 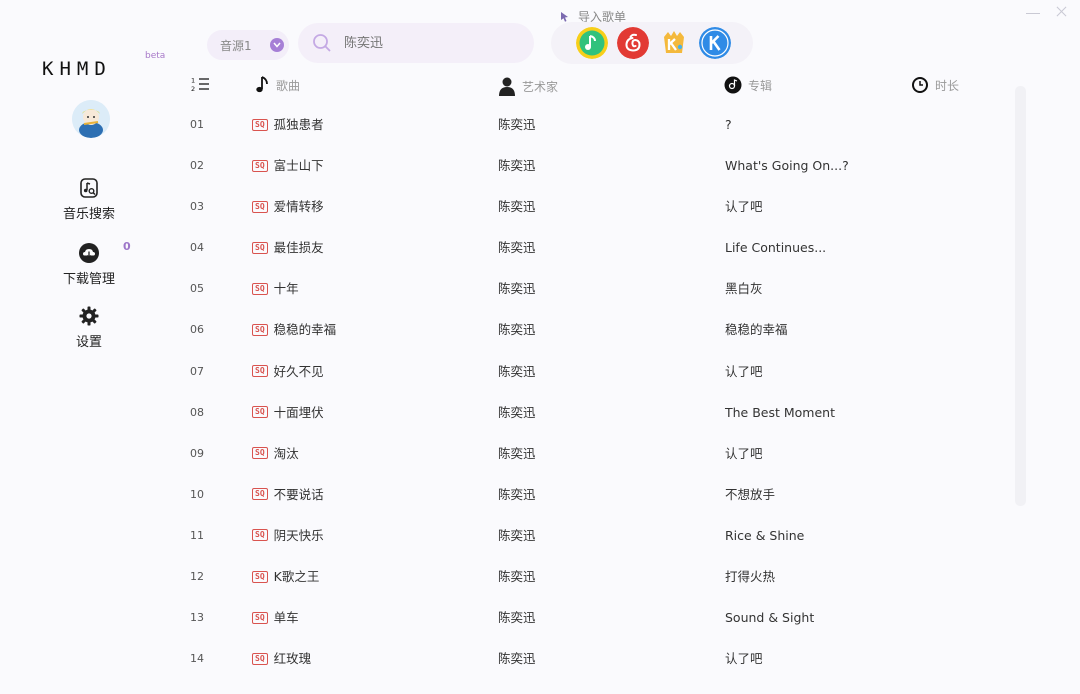 I want to click on row-album: 黑白灰, so click(x=744, y=288).